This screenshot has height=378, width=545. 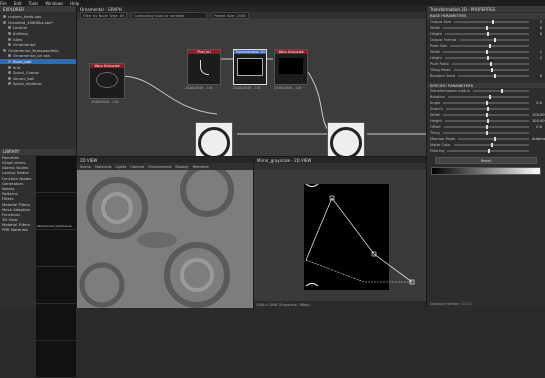 I want to click on menu-item-windows: Windows, so click(x=54, y=3).